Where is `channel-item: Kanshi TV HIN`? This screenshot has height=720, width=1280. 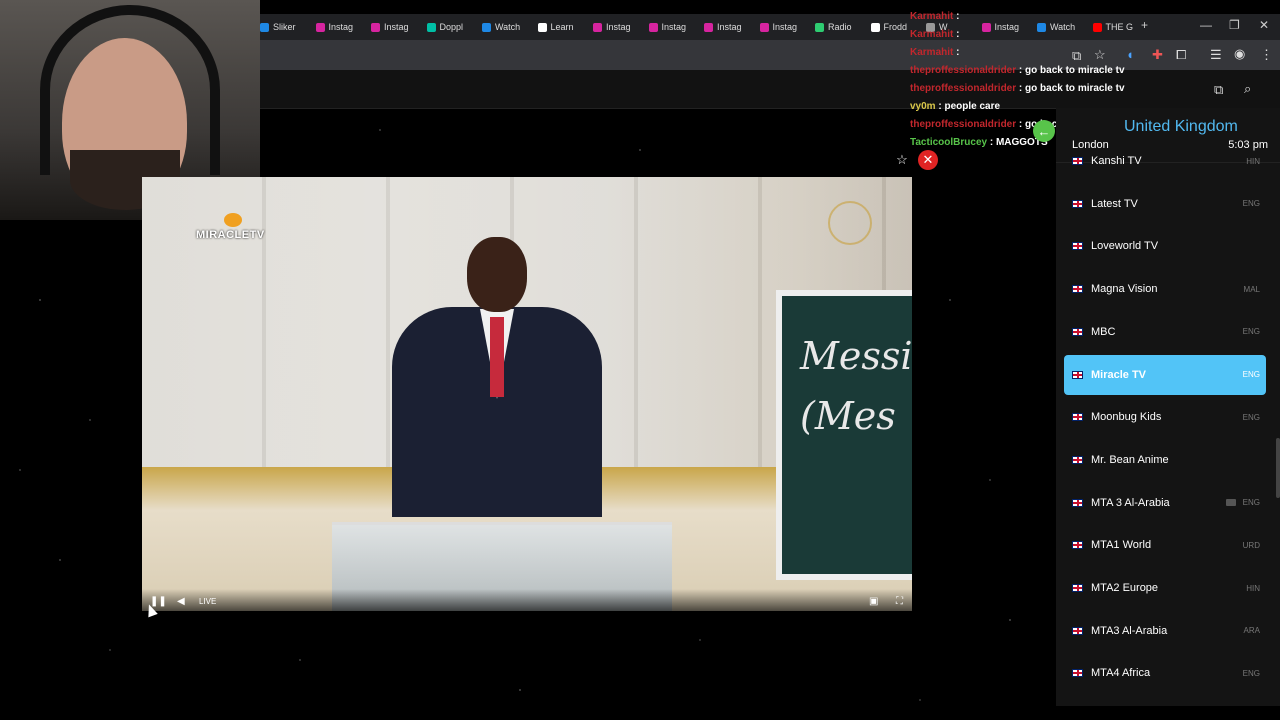 channel-item: Kanshi TV HIN is located at coordinates (1165, 161).